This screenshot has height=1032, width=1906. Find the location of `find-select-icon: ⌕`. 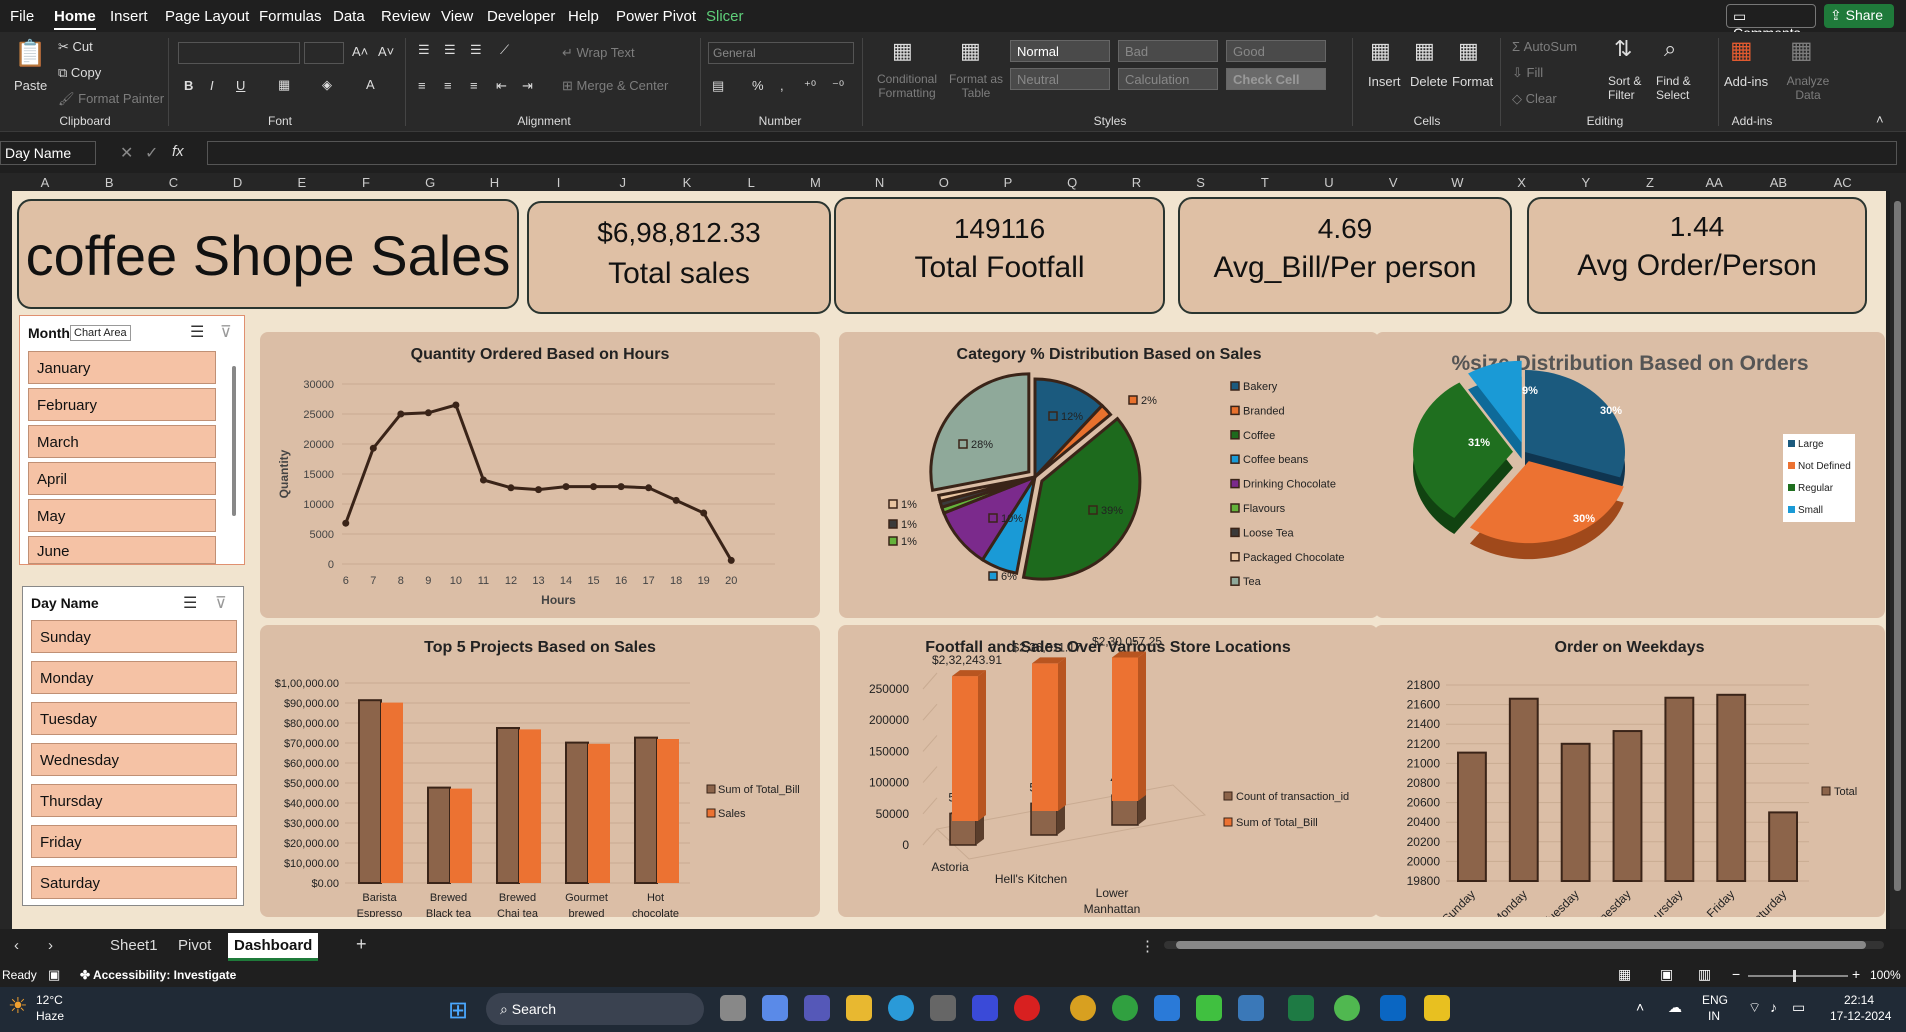

find-select-icon: ⌕ is located at coordinates (1670, 49).